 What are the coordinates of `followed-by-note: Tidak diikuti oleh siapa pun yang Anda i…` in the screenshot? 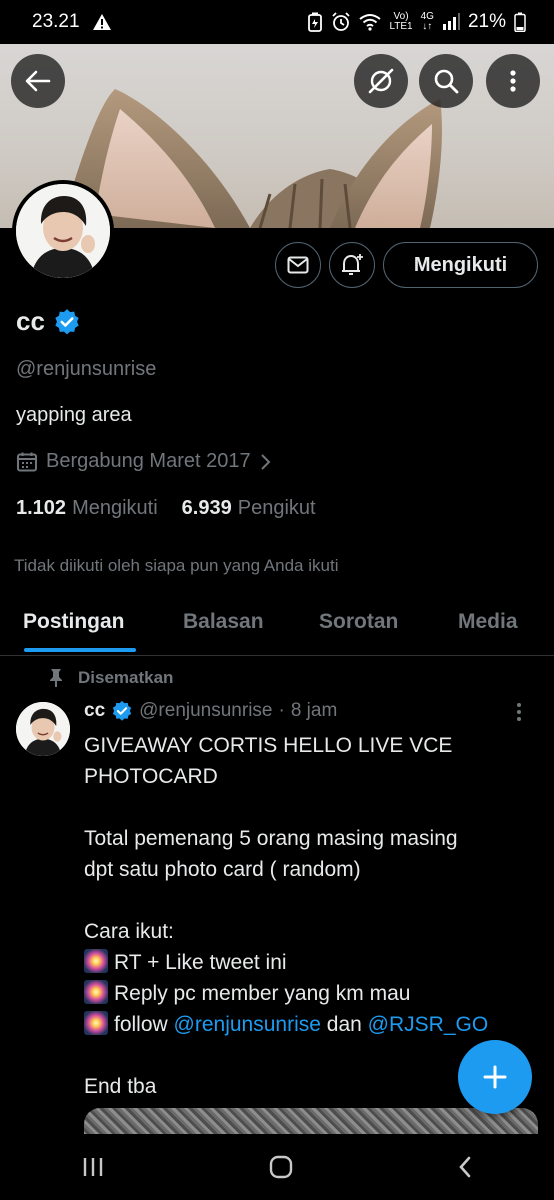 It's located at (176, 565).